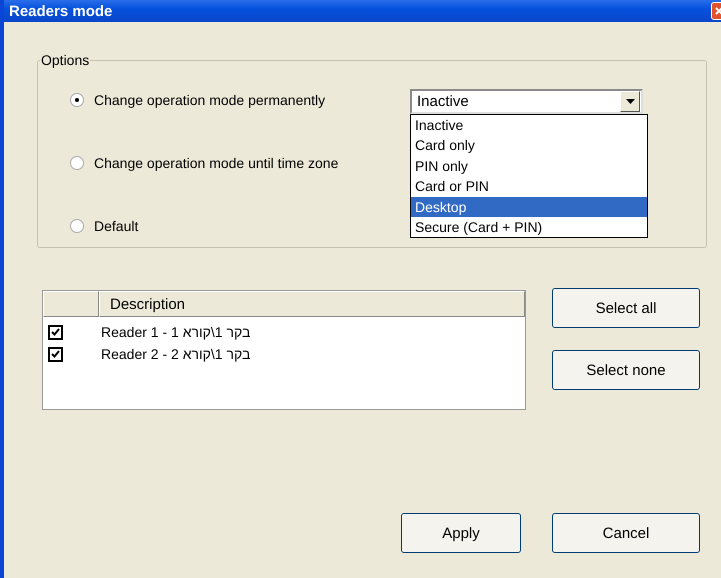  What do you see at coordinates (65, 60) in the screenshot?
I see `group-label: Options` at bounding box center [65, 60].